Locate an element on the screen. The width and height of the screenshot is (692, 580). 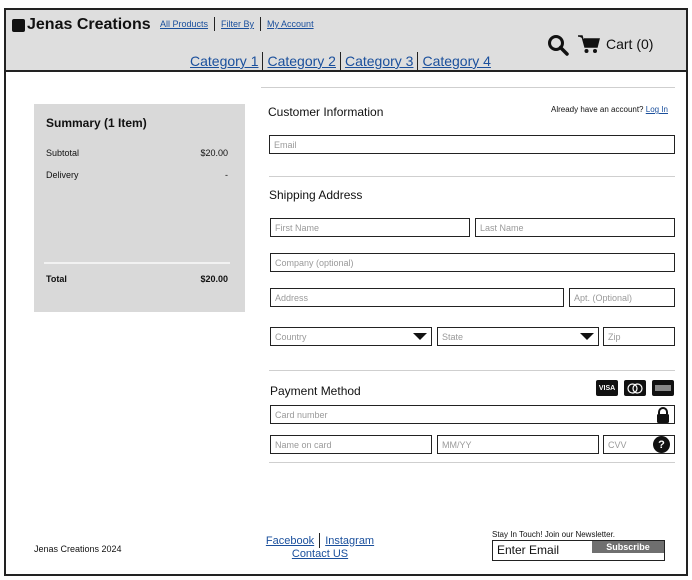
subtotal-value: $20.00 is located at coordinates (214, 153).